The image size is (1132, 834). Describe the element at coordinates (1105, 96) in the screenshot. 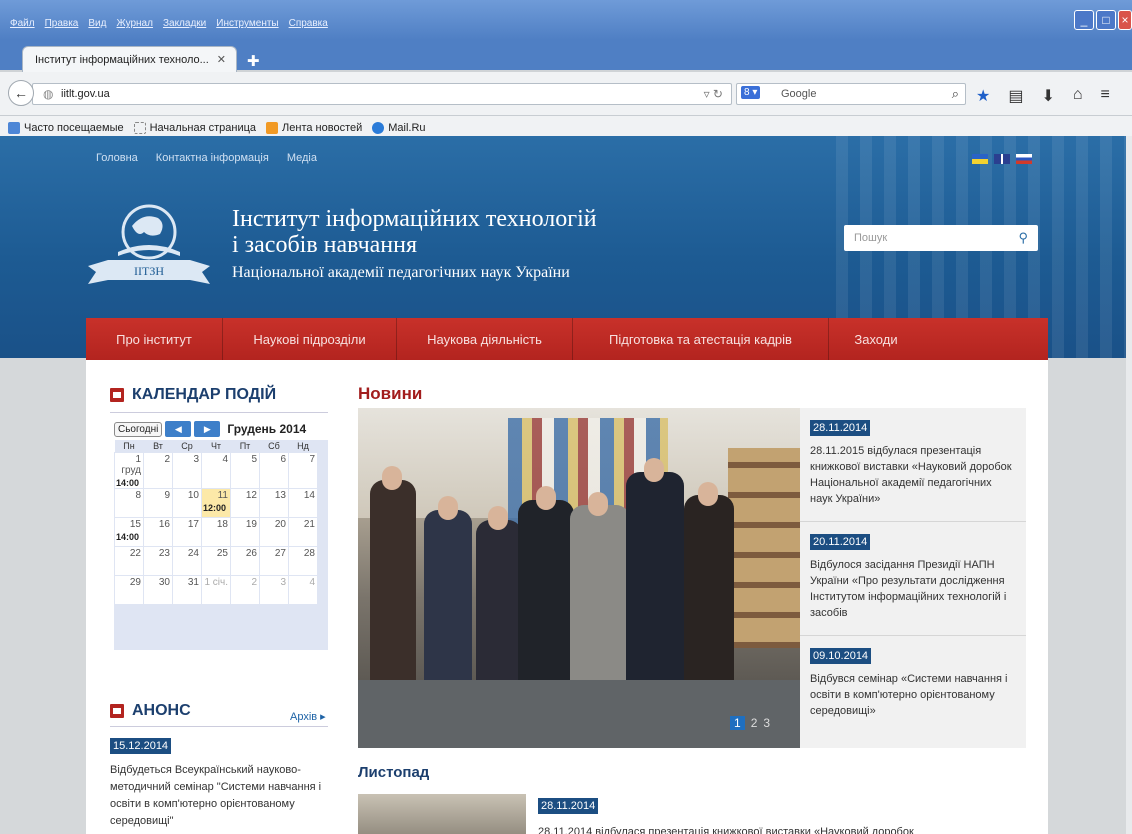

I see `menu-icon: ≡` at that location.